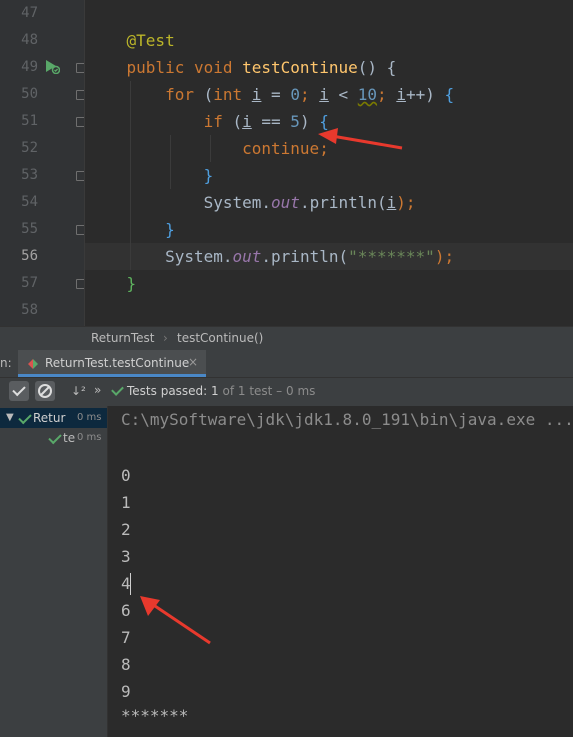  What do you see at coordinates (126, 475) in the screenshot?
I see `console-output-line: 0` at bounding box center [126, 475].